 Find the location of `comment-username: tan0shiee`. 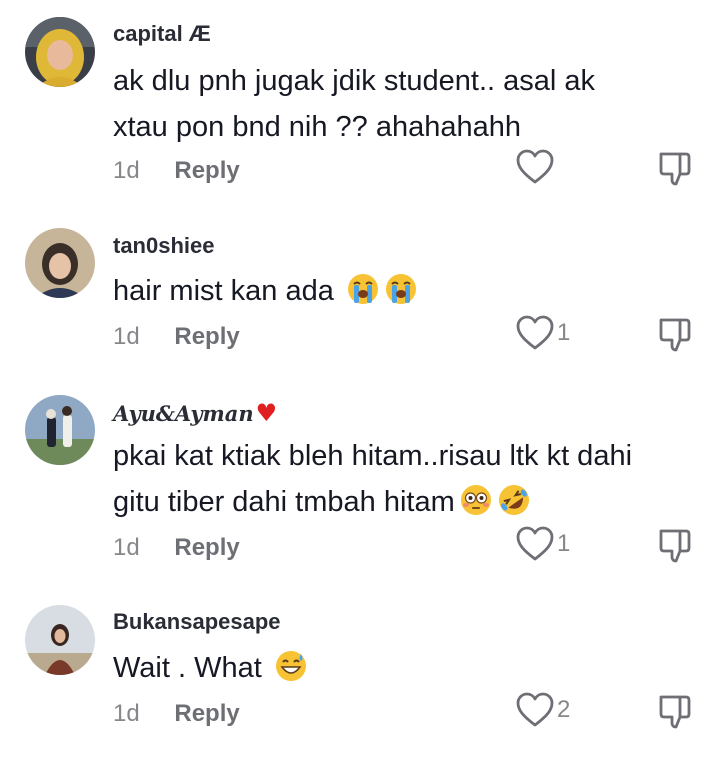

comment-username: tan0shiee is located at coordinates (164, 246).